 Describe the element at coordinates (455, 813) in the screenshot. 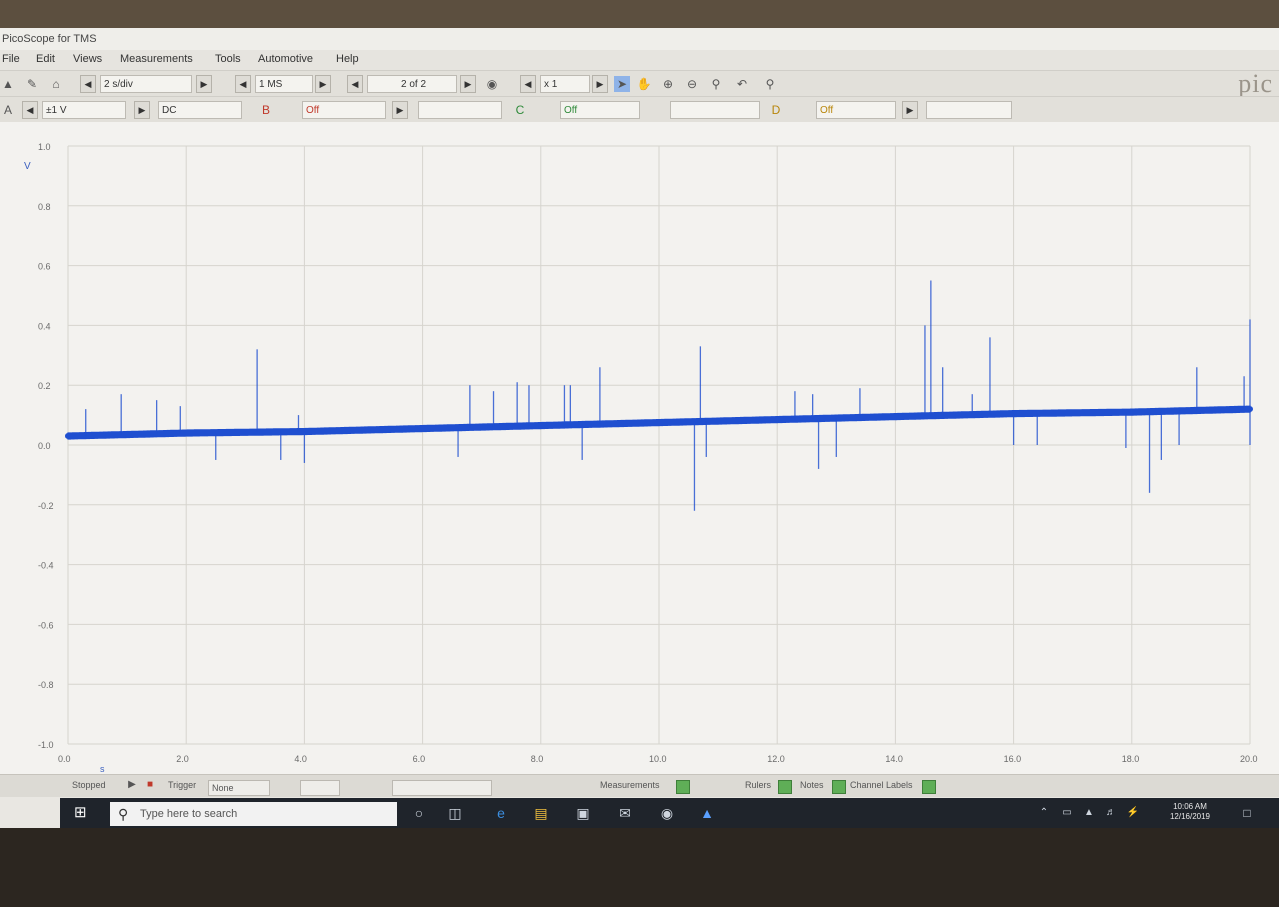

I see `task-view-icon: ◫` at that location.